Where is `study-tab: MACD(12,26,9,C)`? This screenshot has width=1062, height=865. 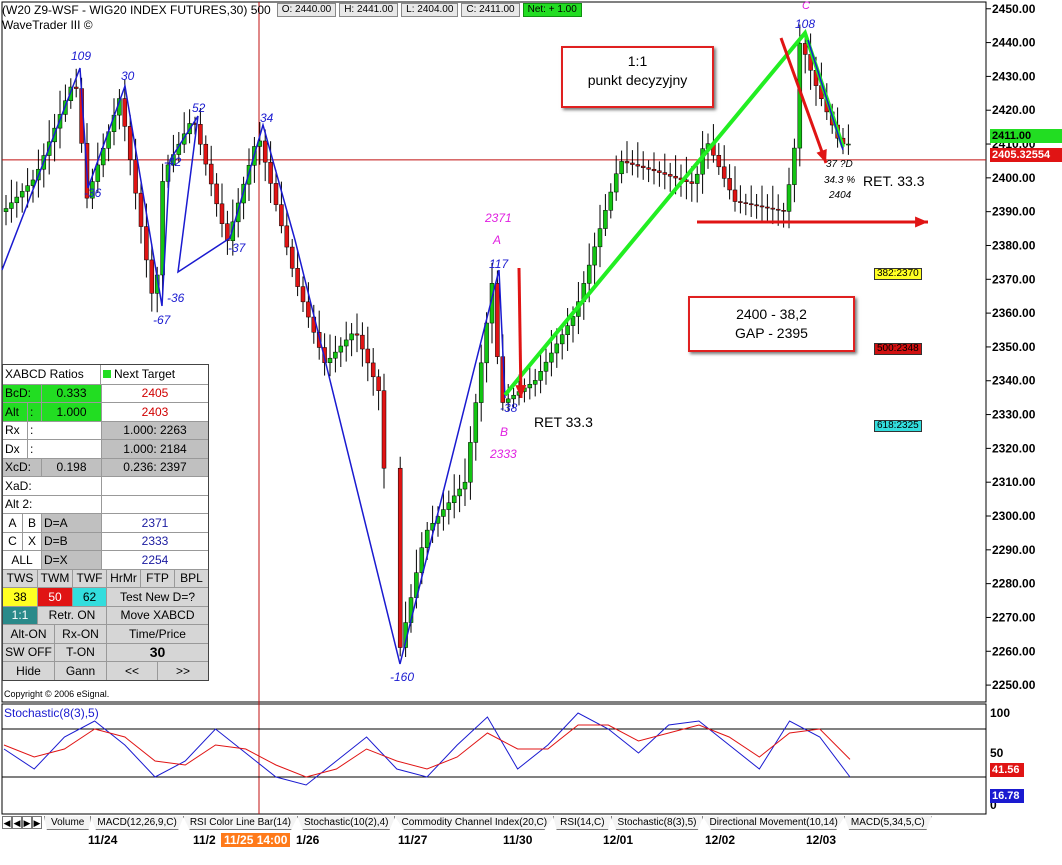 study-tab: MACD(12,26,9,C) is located at coordinates (137, 823).